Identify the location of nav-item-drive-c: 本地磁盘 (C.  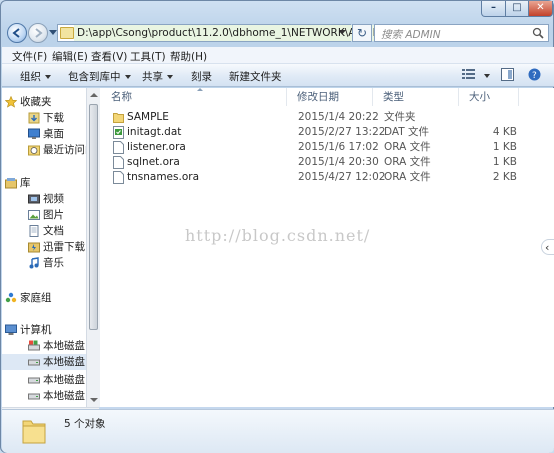
(44, 346).